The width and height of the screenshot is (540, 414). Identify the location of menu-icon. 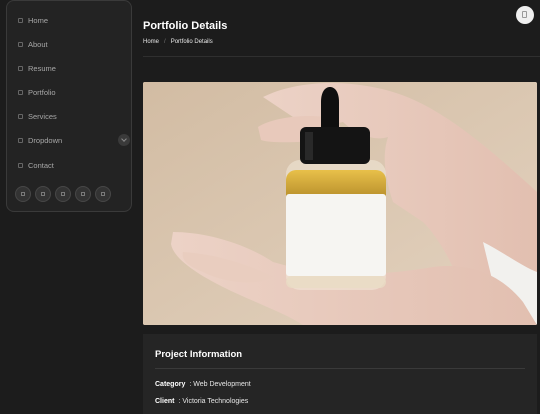
(20, 140).